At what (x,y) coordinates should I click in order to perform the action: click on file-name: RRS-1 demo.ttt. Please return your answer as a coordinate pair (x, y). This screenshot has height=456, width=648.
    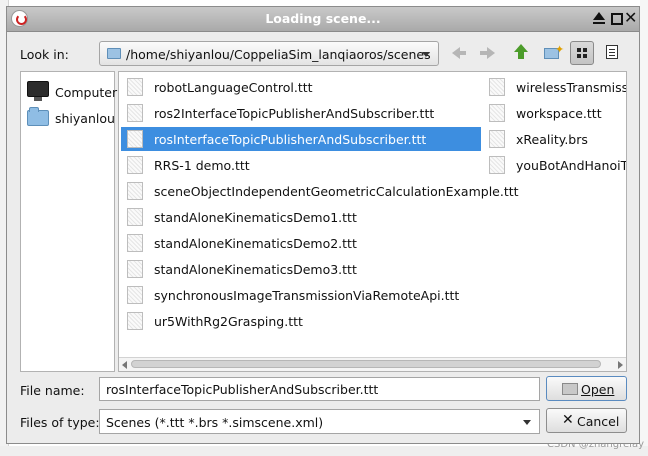
    Looking at the image, I should click on (202, 165).